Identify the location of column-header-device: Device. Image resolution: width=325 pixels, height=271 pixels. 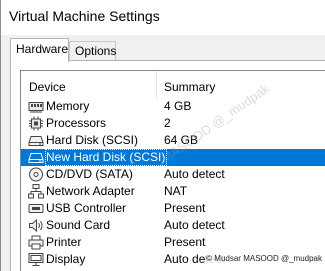
(47, 87).